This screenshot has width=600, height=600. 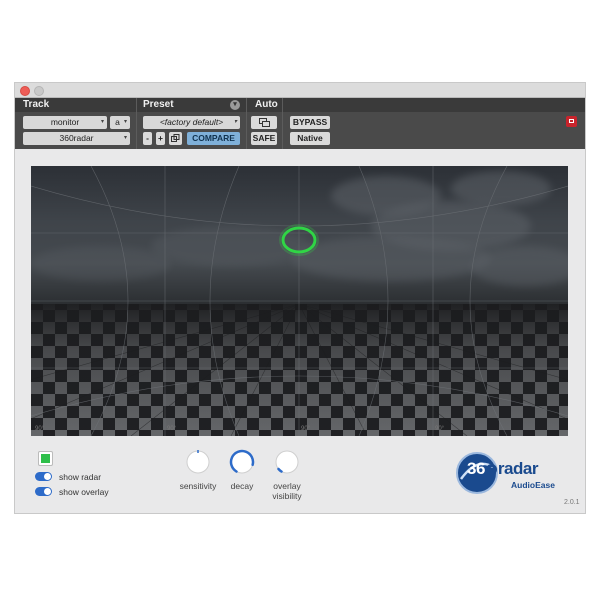 What do you see at coordinates (310, 122) in the screenshot?
I see `bypass-button: BYPASS` at bounding box center [310, 122].